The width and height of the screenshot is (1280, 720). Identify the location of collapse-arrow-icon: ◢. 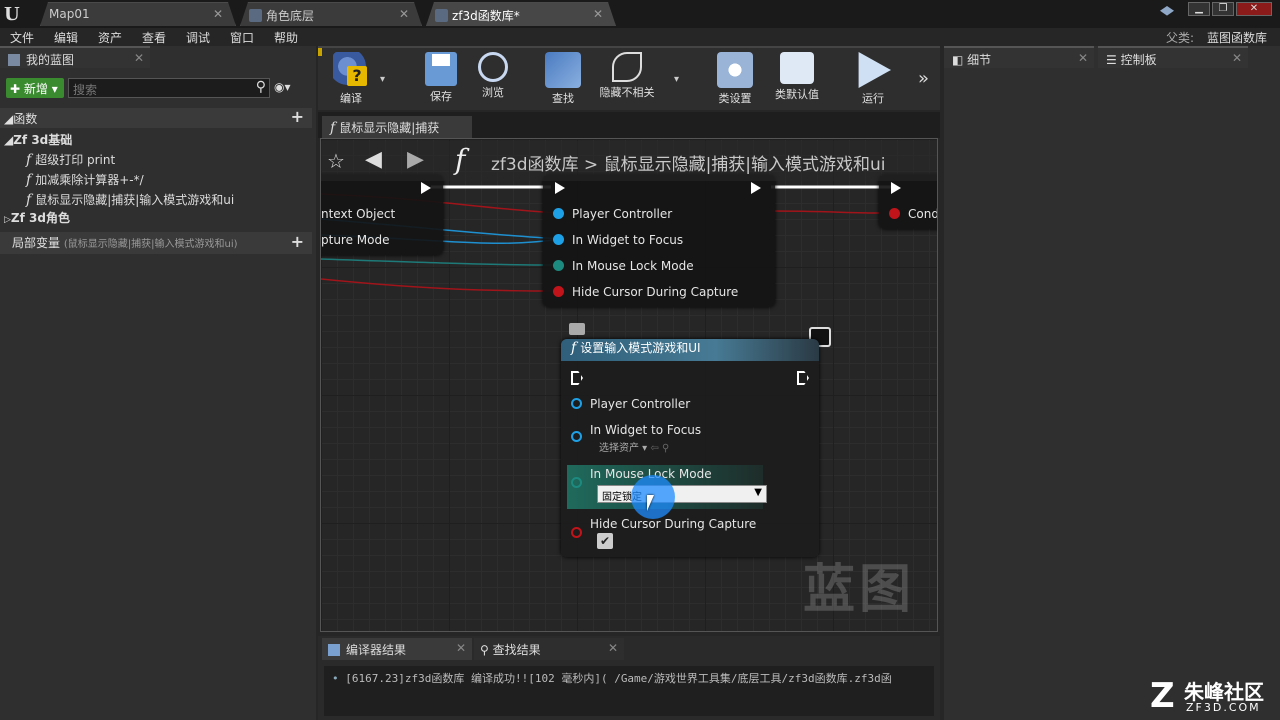
(9, 119).